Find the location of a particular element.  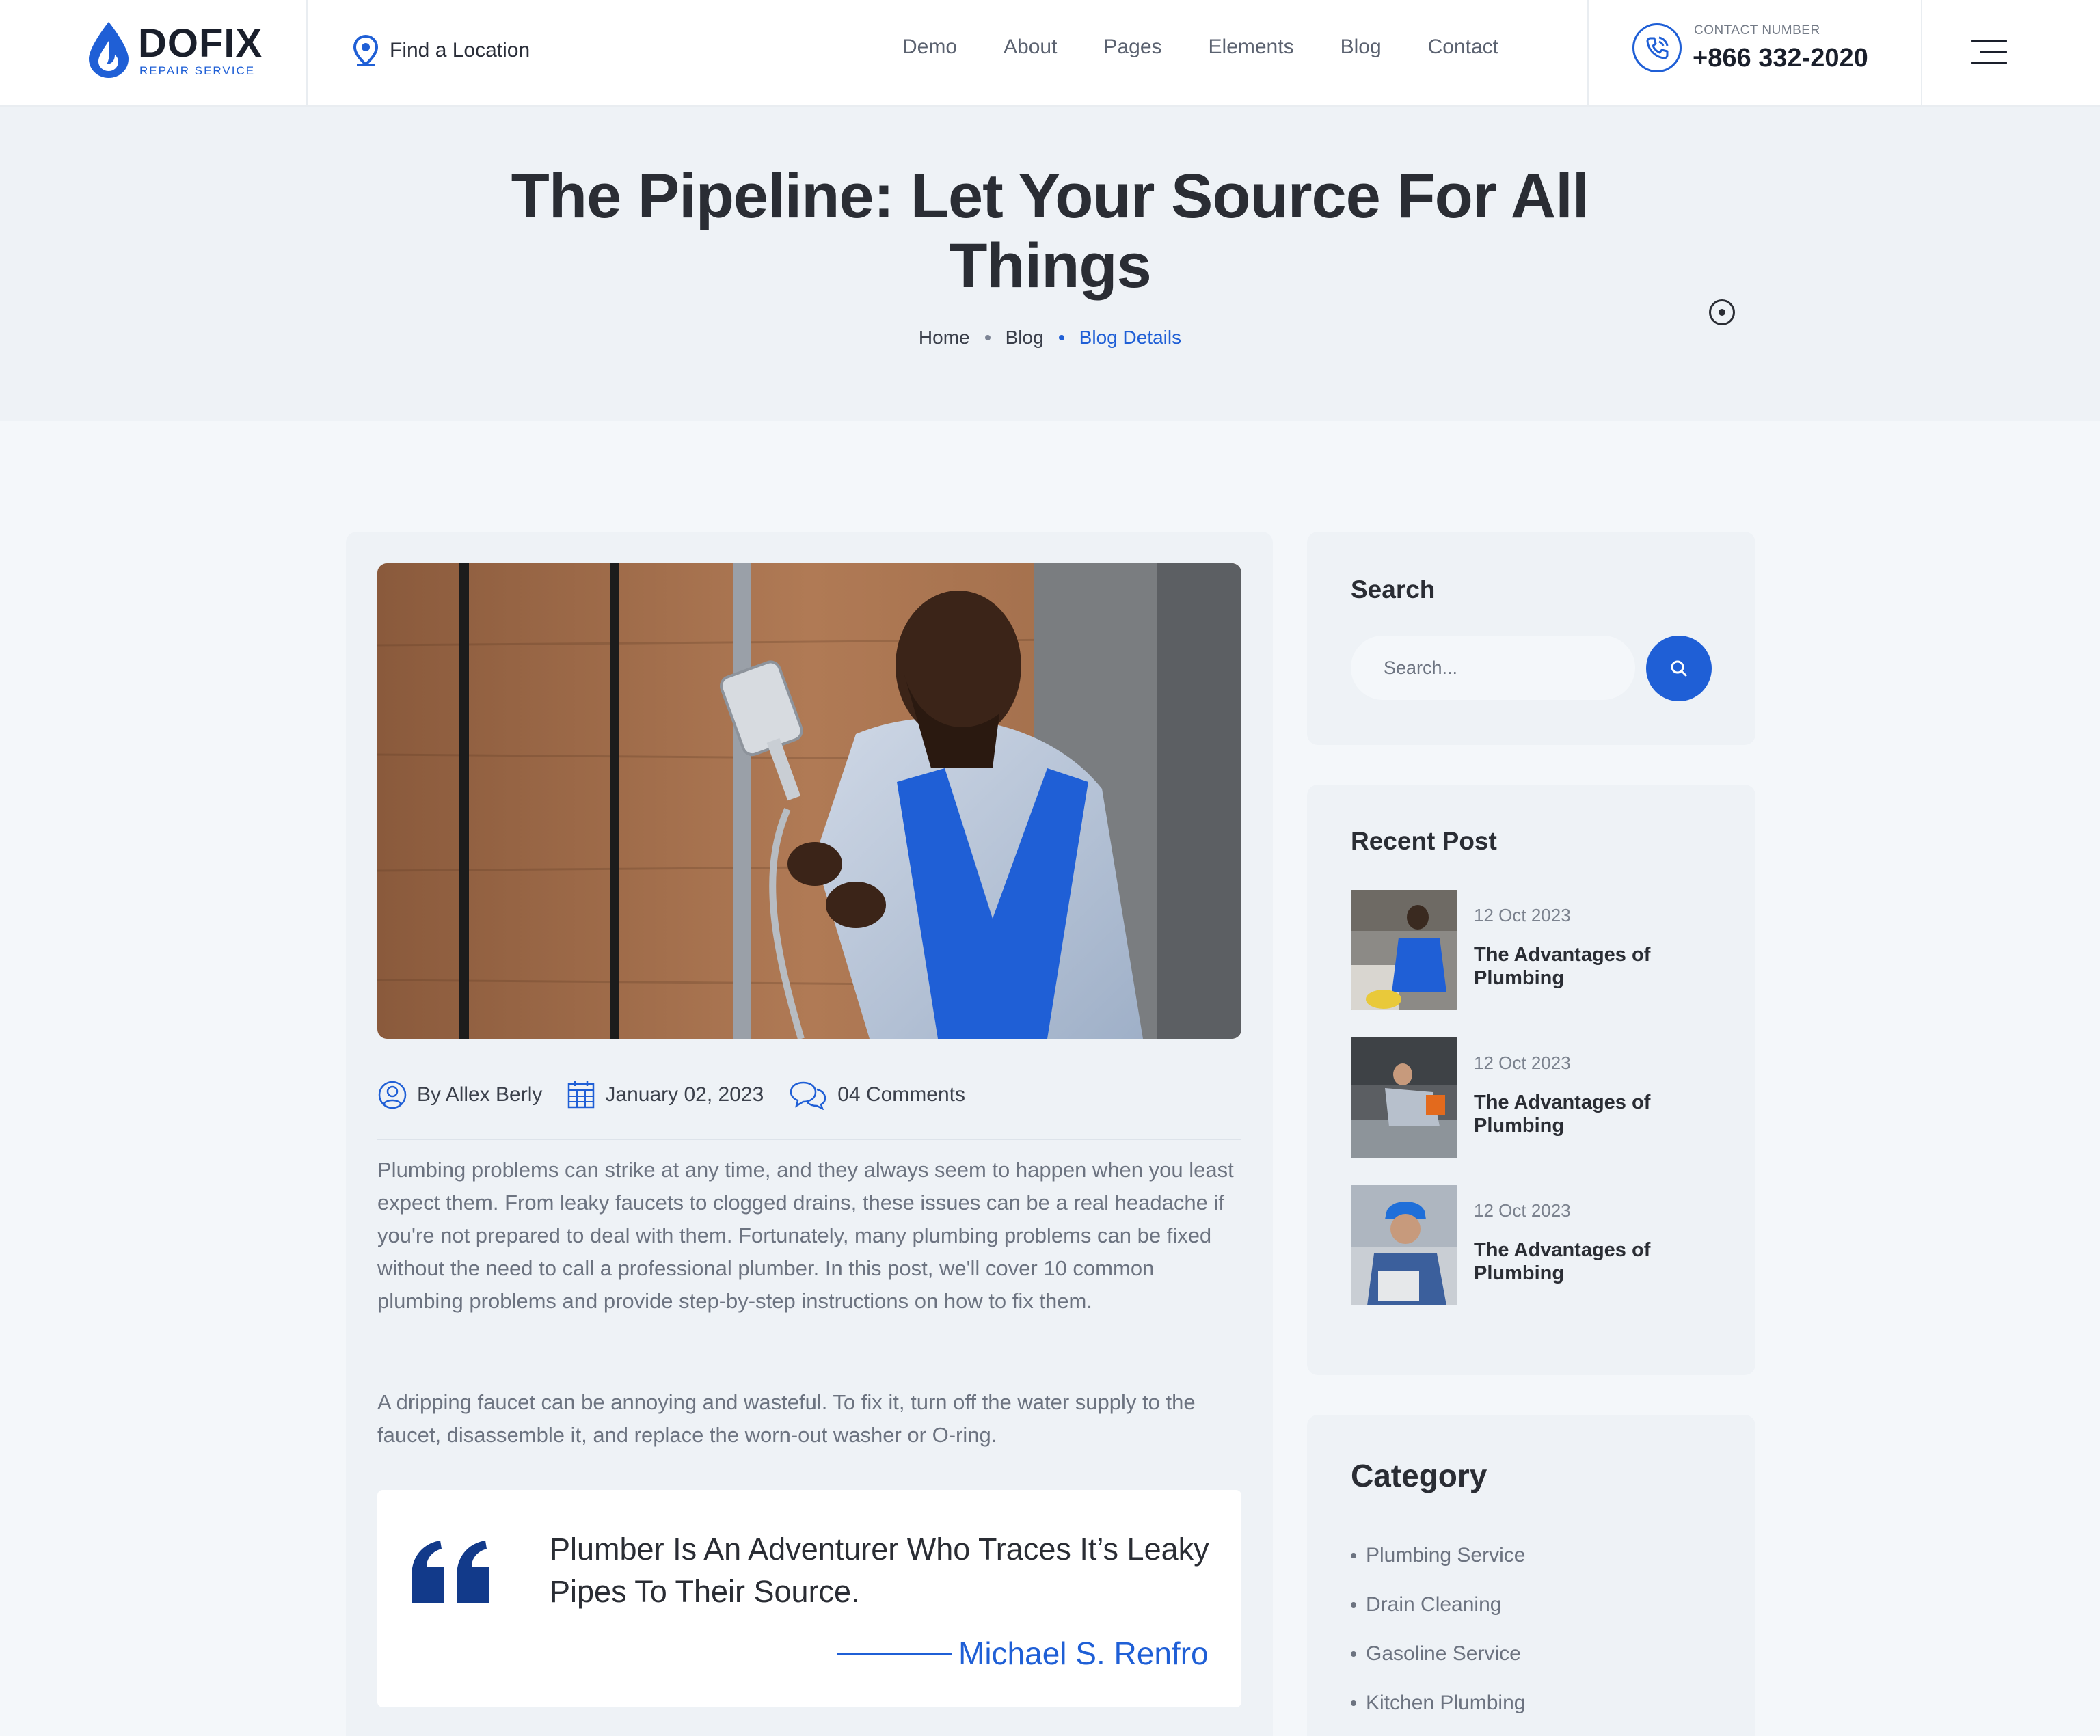

nav-pages: Pages is located at coordinates (1132, 47).